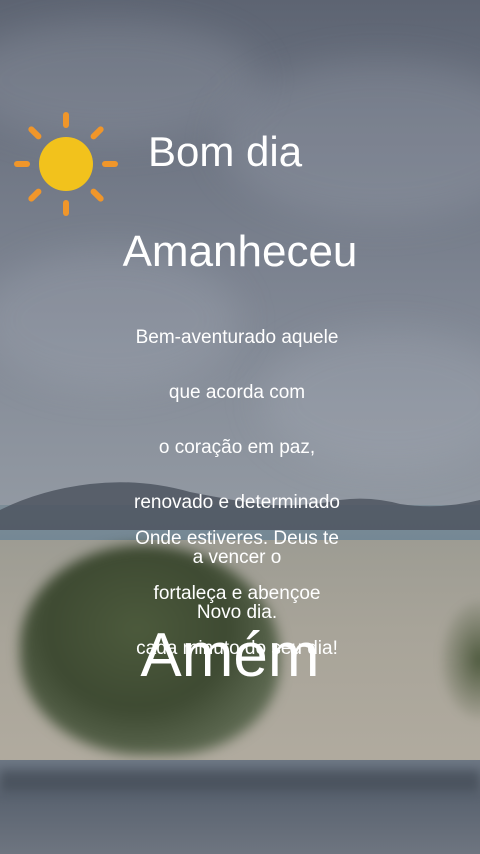  I want to click on closing-text: Amém, so click(230, 655).